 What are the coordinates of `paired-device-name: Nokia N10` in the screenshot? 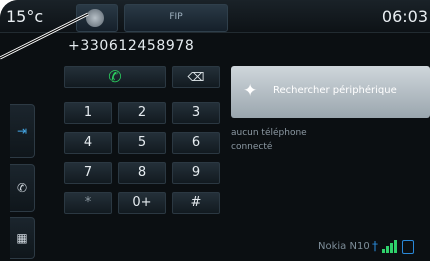 It's located at (344, 246).